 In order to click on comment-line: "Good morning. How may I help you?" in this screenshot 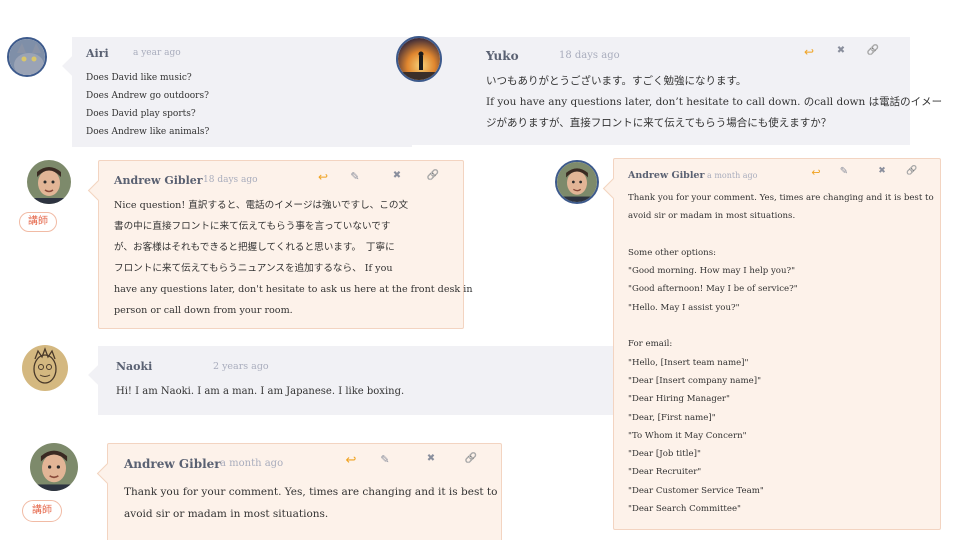, I will do `click(712, 271)`.